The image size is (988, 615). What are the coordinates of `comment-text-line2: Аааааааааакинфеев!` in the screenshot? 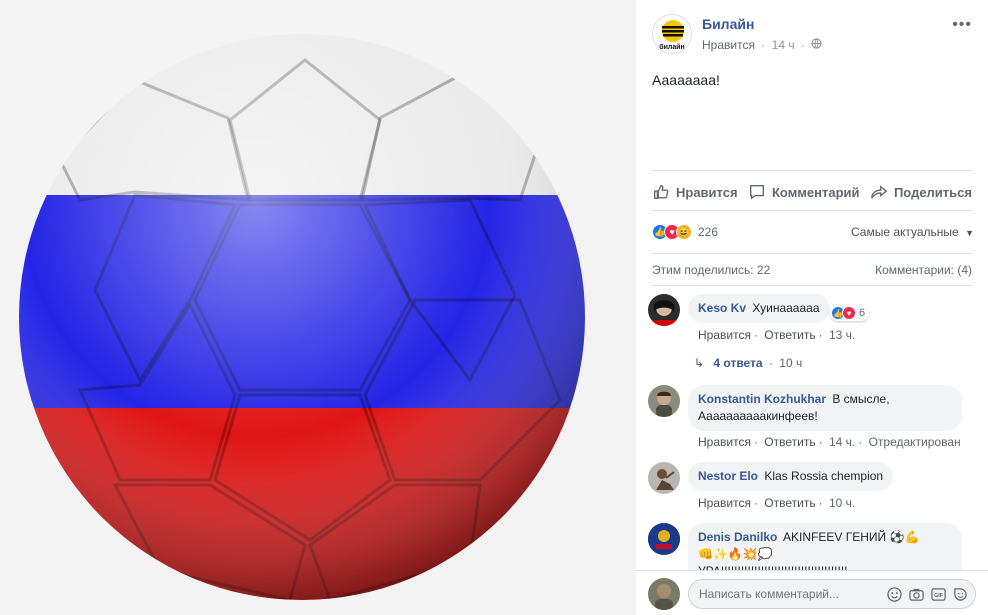 It's located at (758, 416).